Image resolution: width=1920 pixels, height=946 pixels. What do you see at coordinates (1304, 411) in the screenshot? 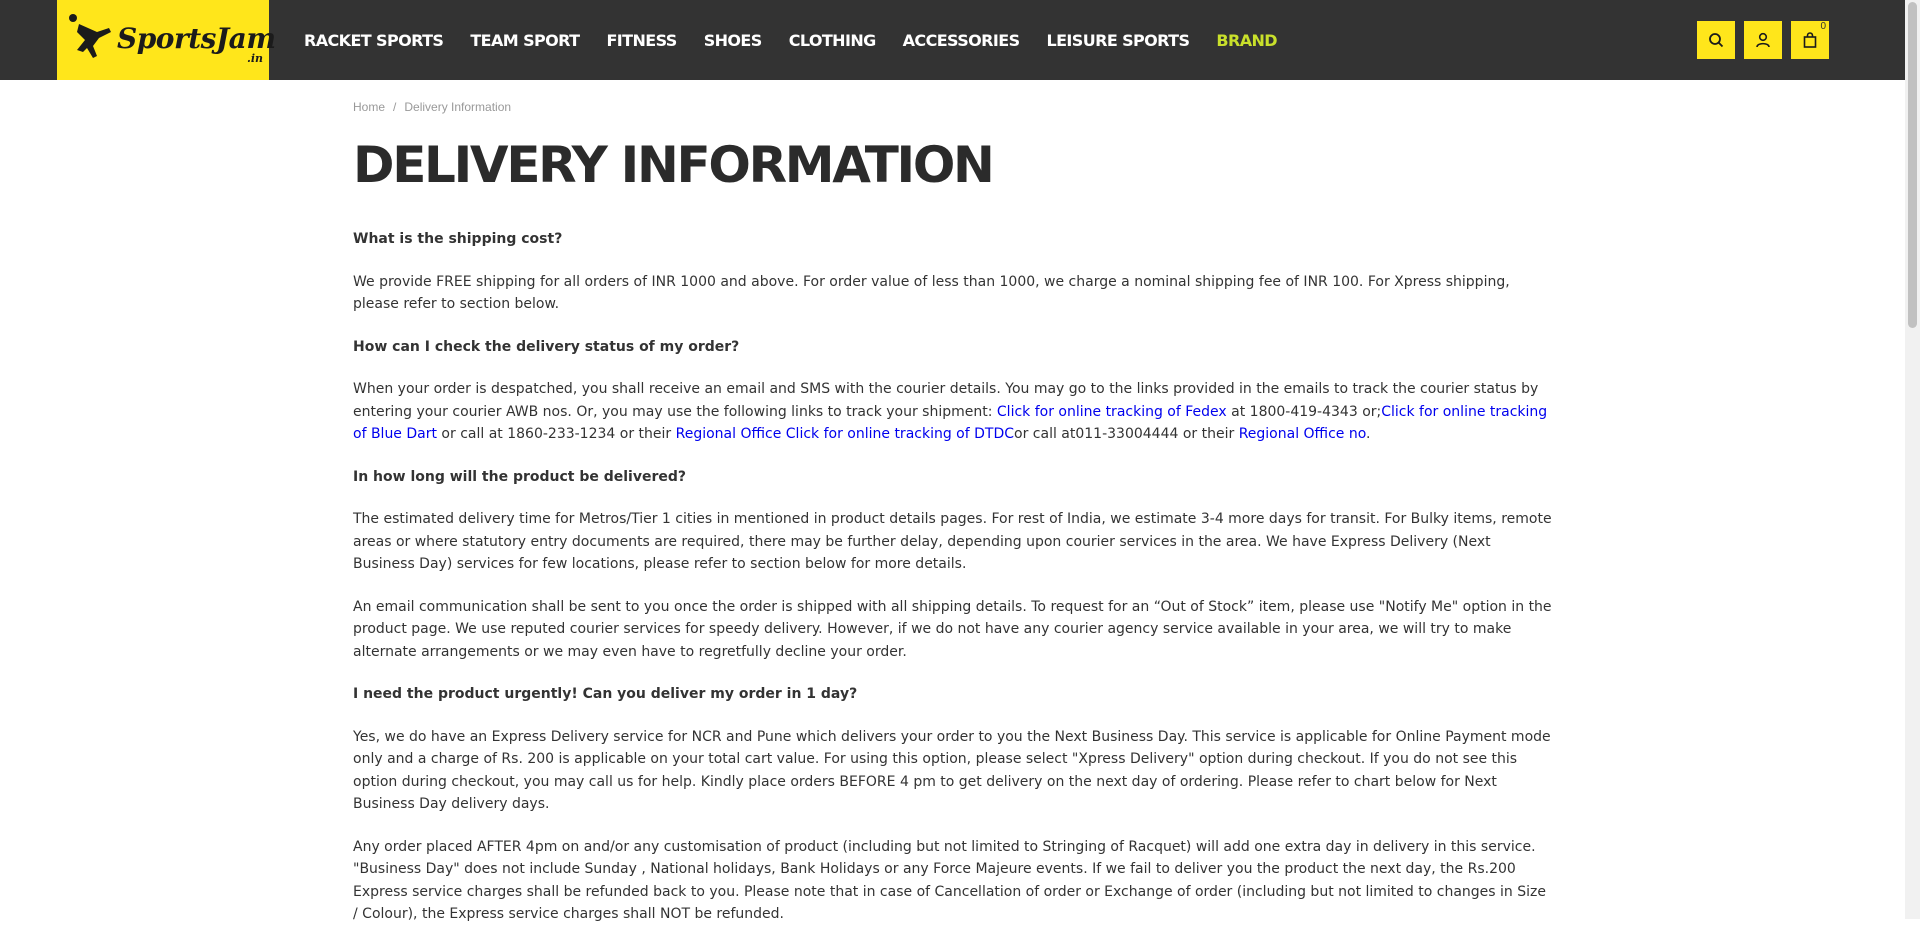
I see `answer-text: at 1800-419-4343 or;` at bounding box center [1304, 411].